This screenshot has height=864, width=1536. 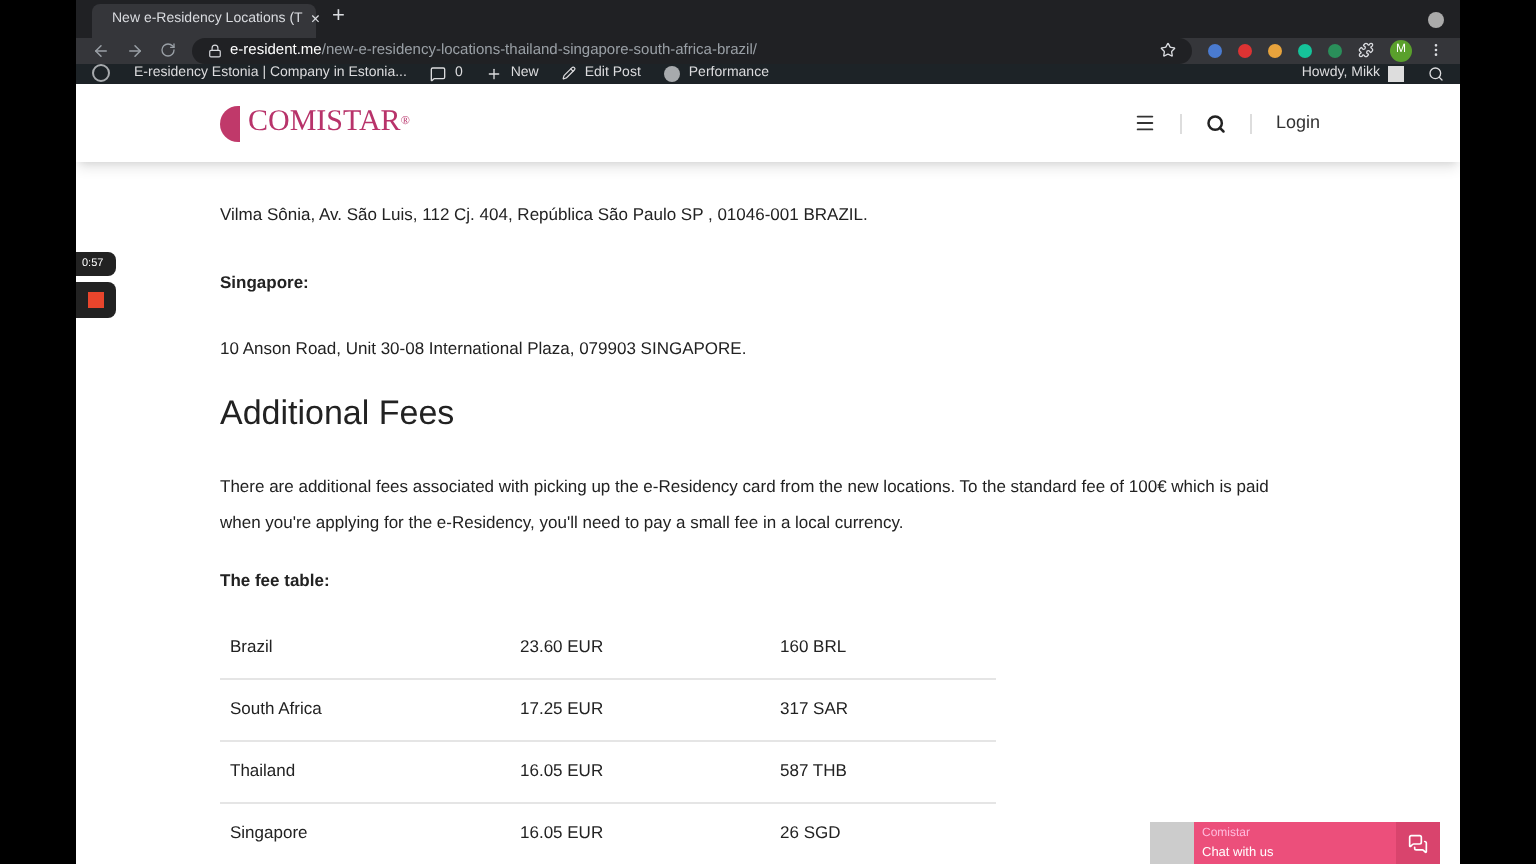 What do you see at coordinates (745, 504) in the screenshot?
I see `paragraph-text: There are additional fees associated with picking up the e-Residency card from the new locations. To the standard fee of 100€ which is paid when you're applying for the e-Residency, you'll need to pay a small fee in a local currency.` at bounding box center [745, 504].